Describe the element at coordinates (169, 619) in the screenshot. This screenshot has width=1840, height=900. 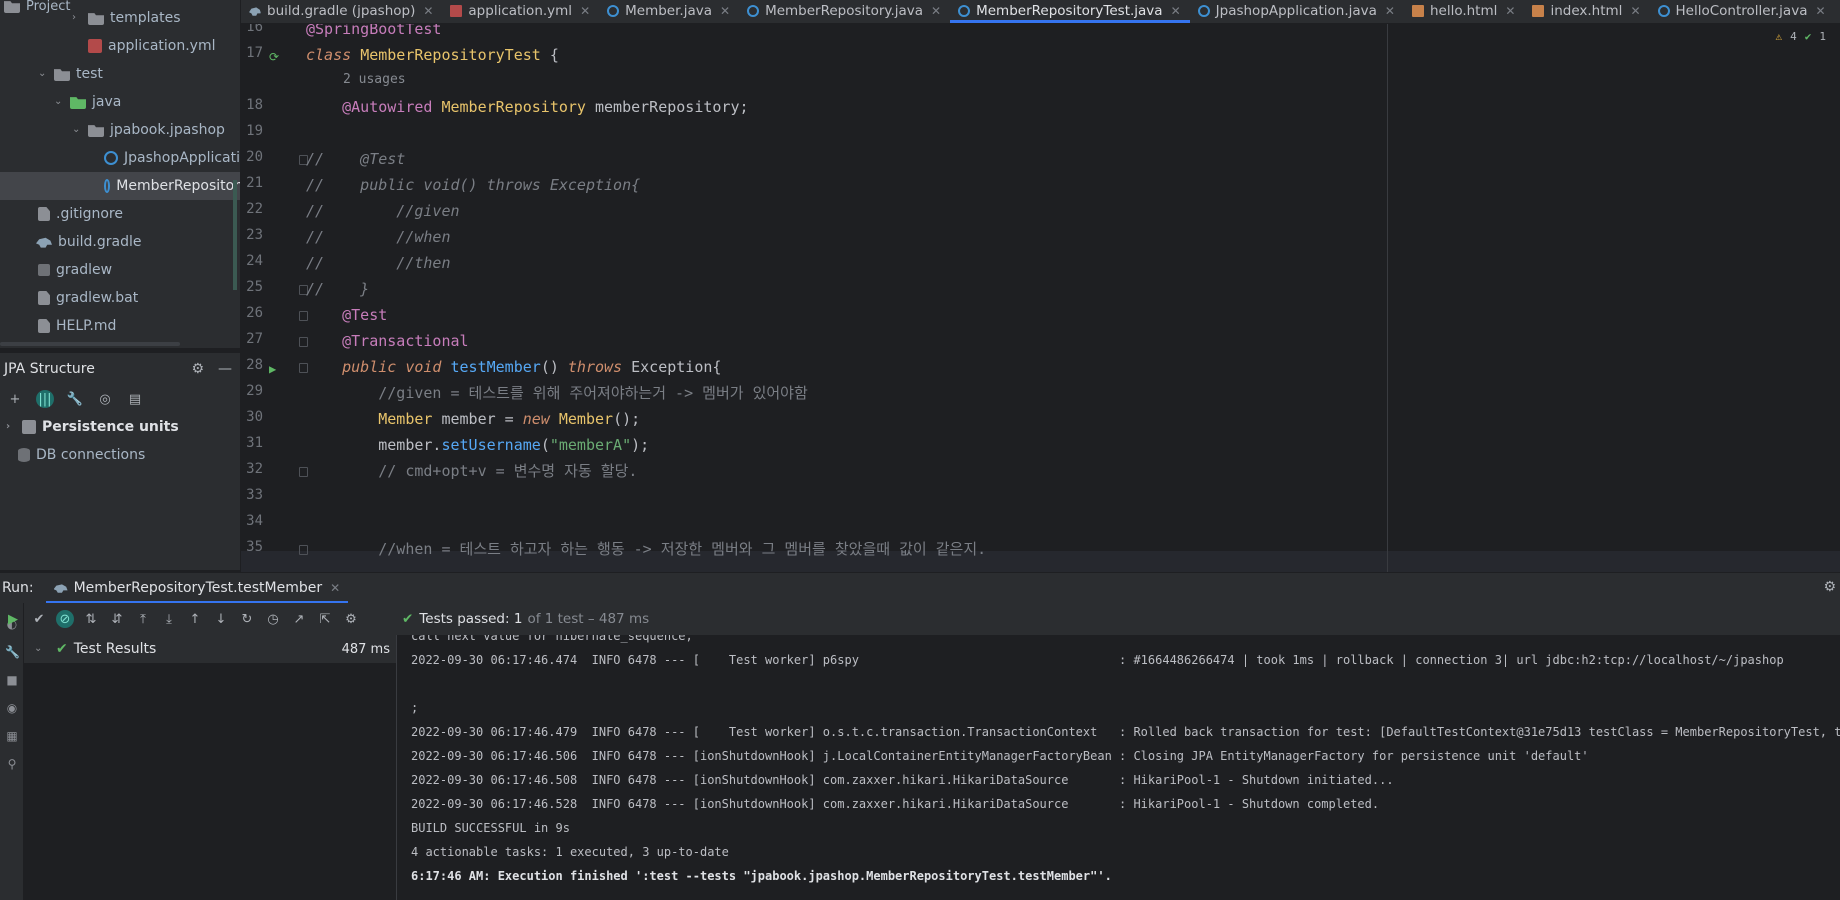
I see `collapse-all-icon: ⤓` at that location.